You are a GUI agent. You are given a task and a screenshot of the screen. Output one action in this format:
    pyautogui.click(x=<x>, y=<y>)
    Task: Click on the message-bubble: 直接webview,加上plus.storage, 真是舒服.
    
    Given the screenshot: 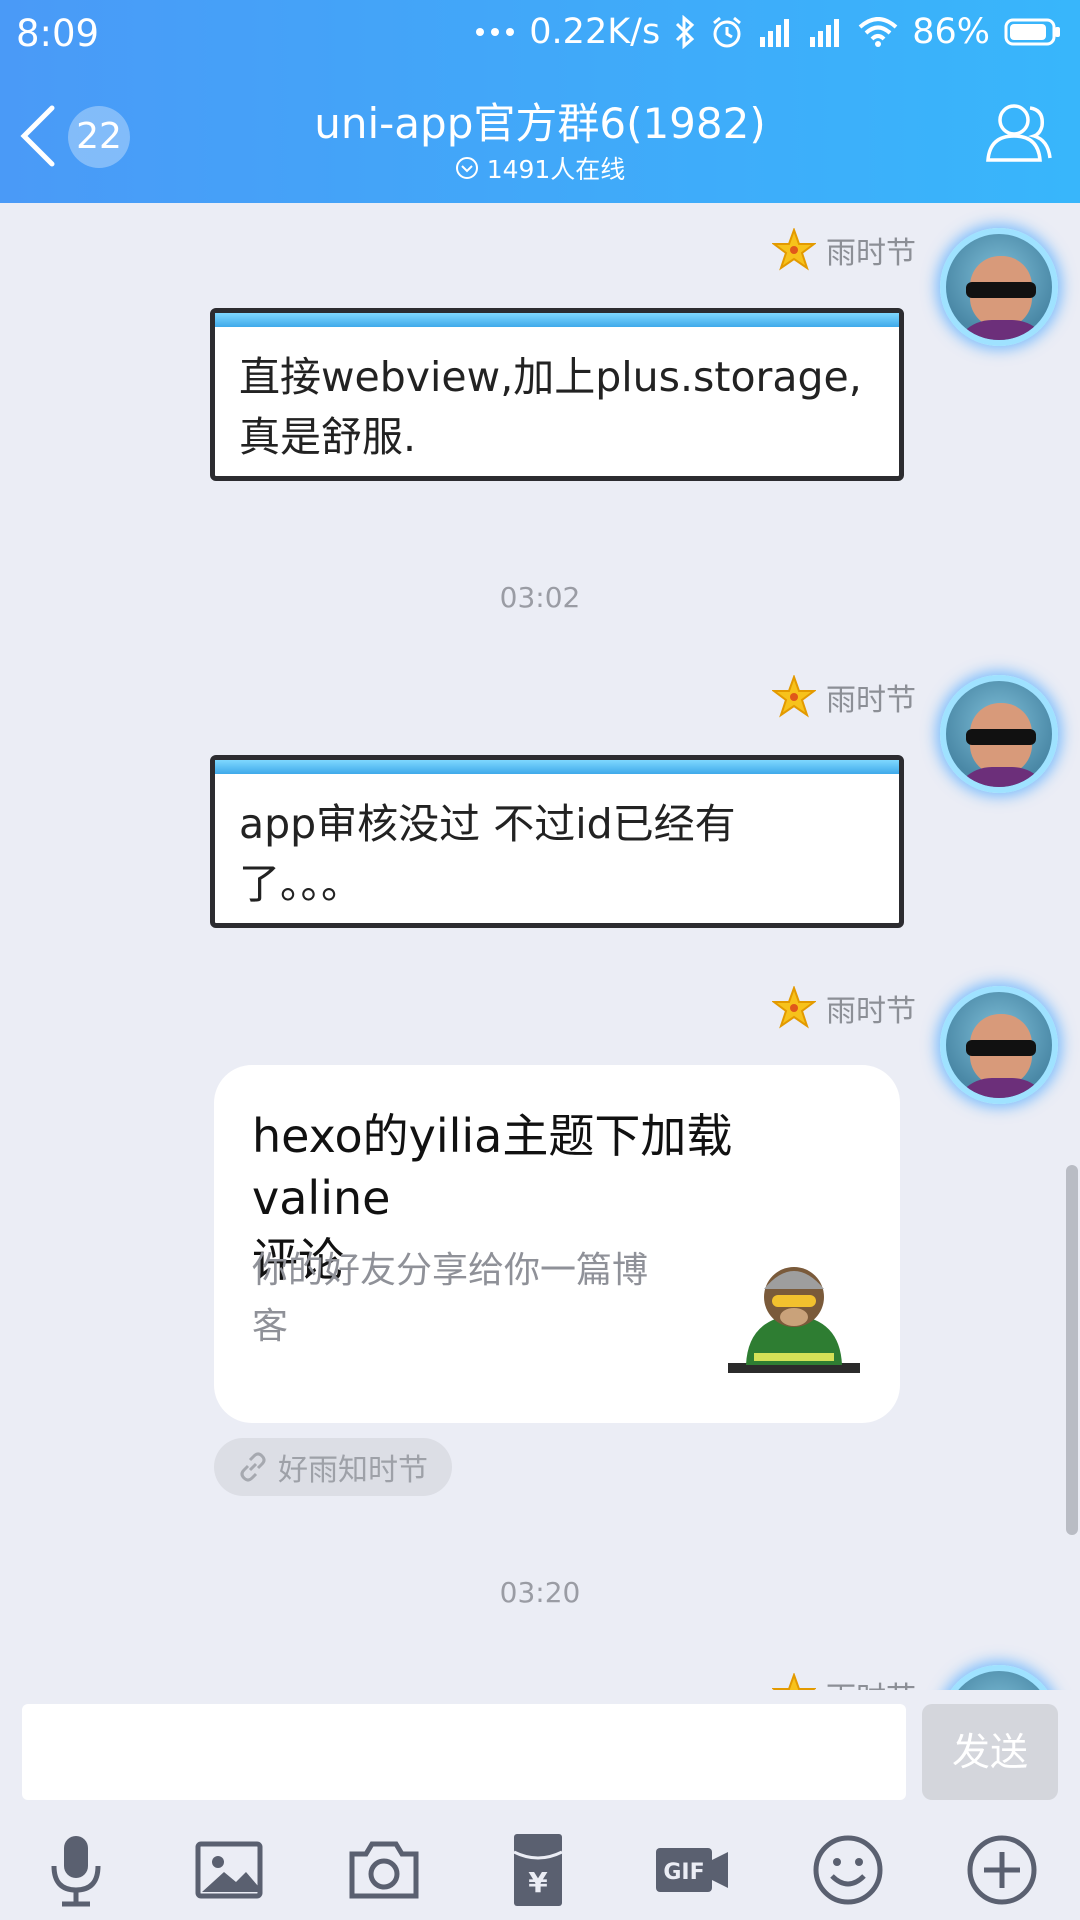 What is the action you would take?
    pyautogui.click(x=557, y=394)
    